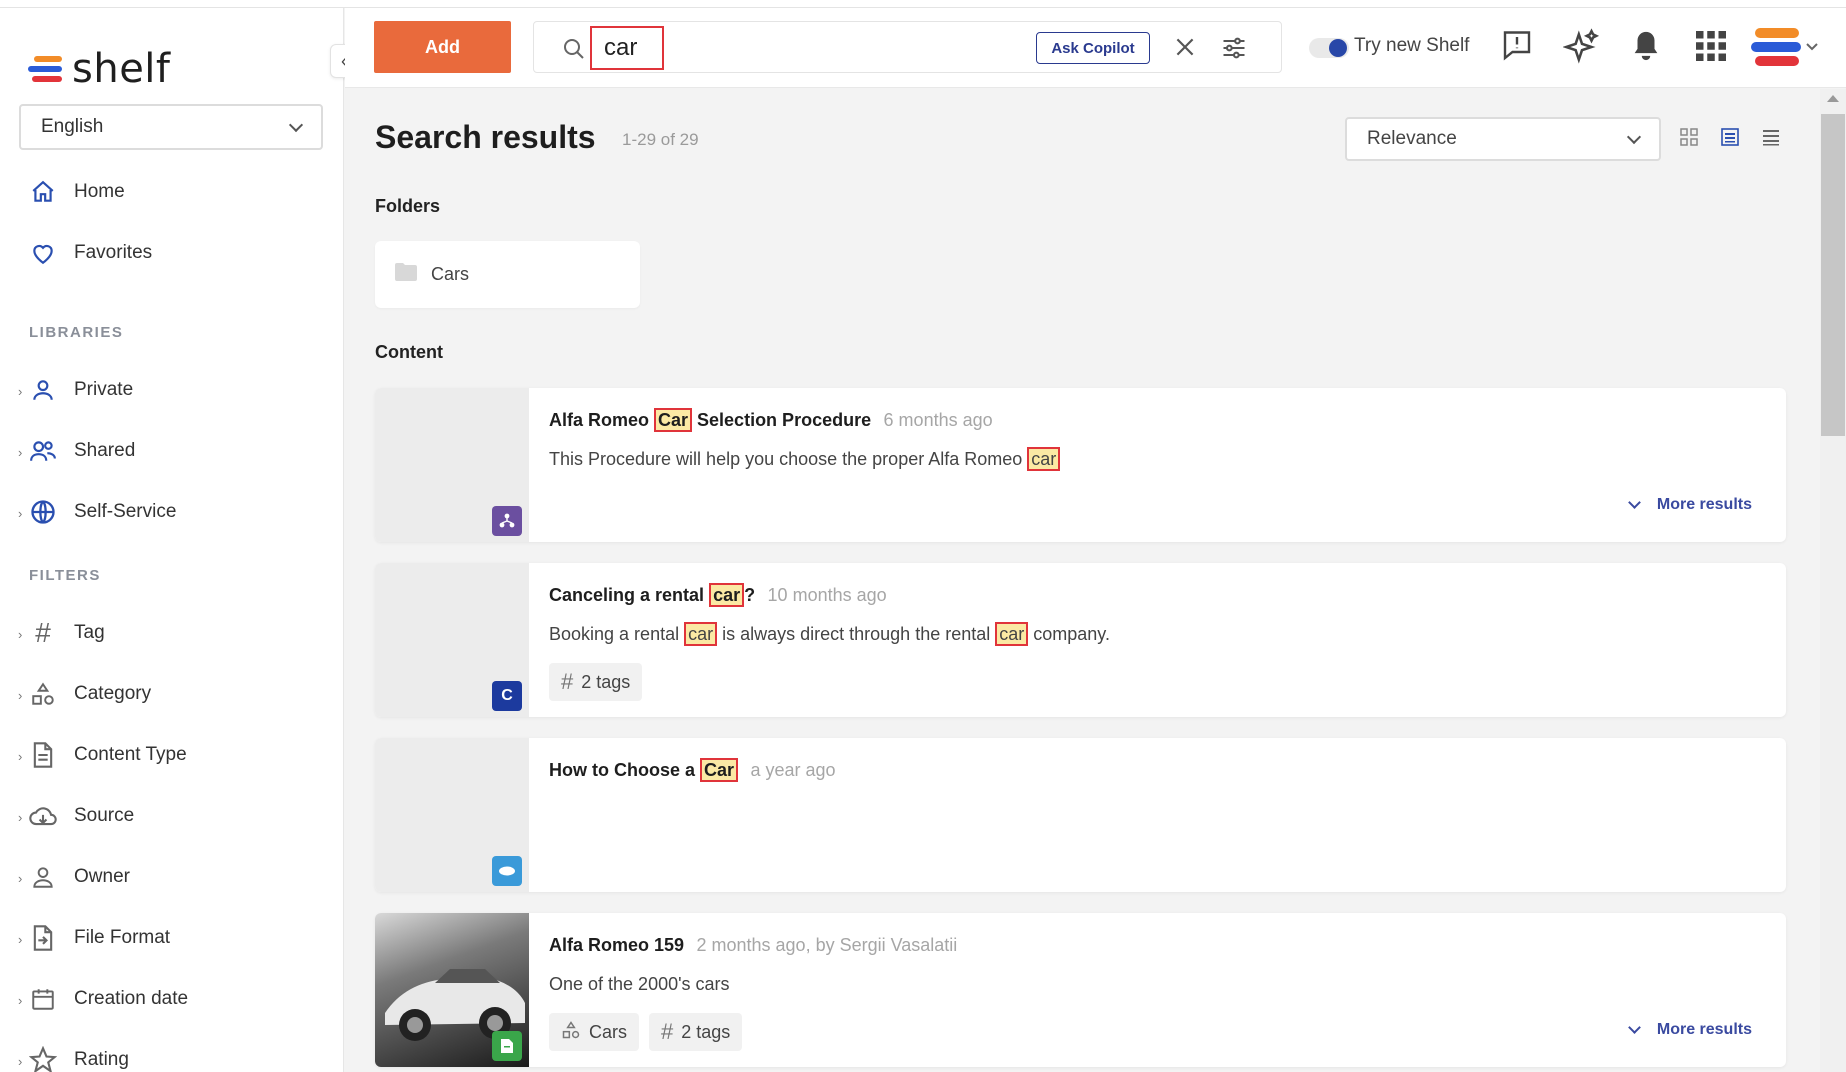 This screenshot has height=1072, width=1846. Describe the element at coordinates (1517, 48) in the screenshot. I see `feedback-icon` at that location.